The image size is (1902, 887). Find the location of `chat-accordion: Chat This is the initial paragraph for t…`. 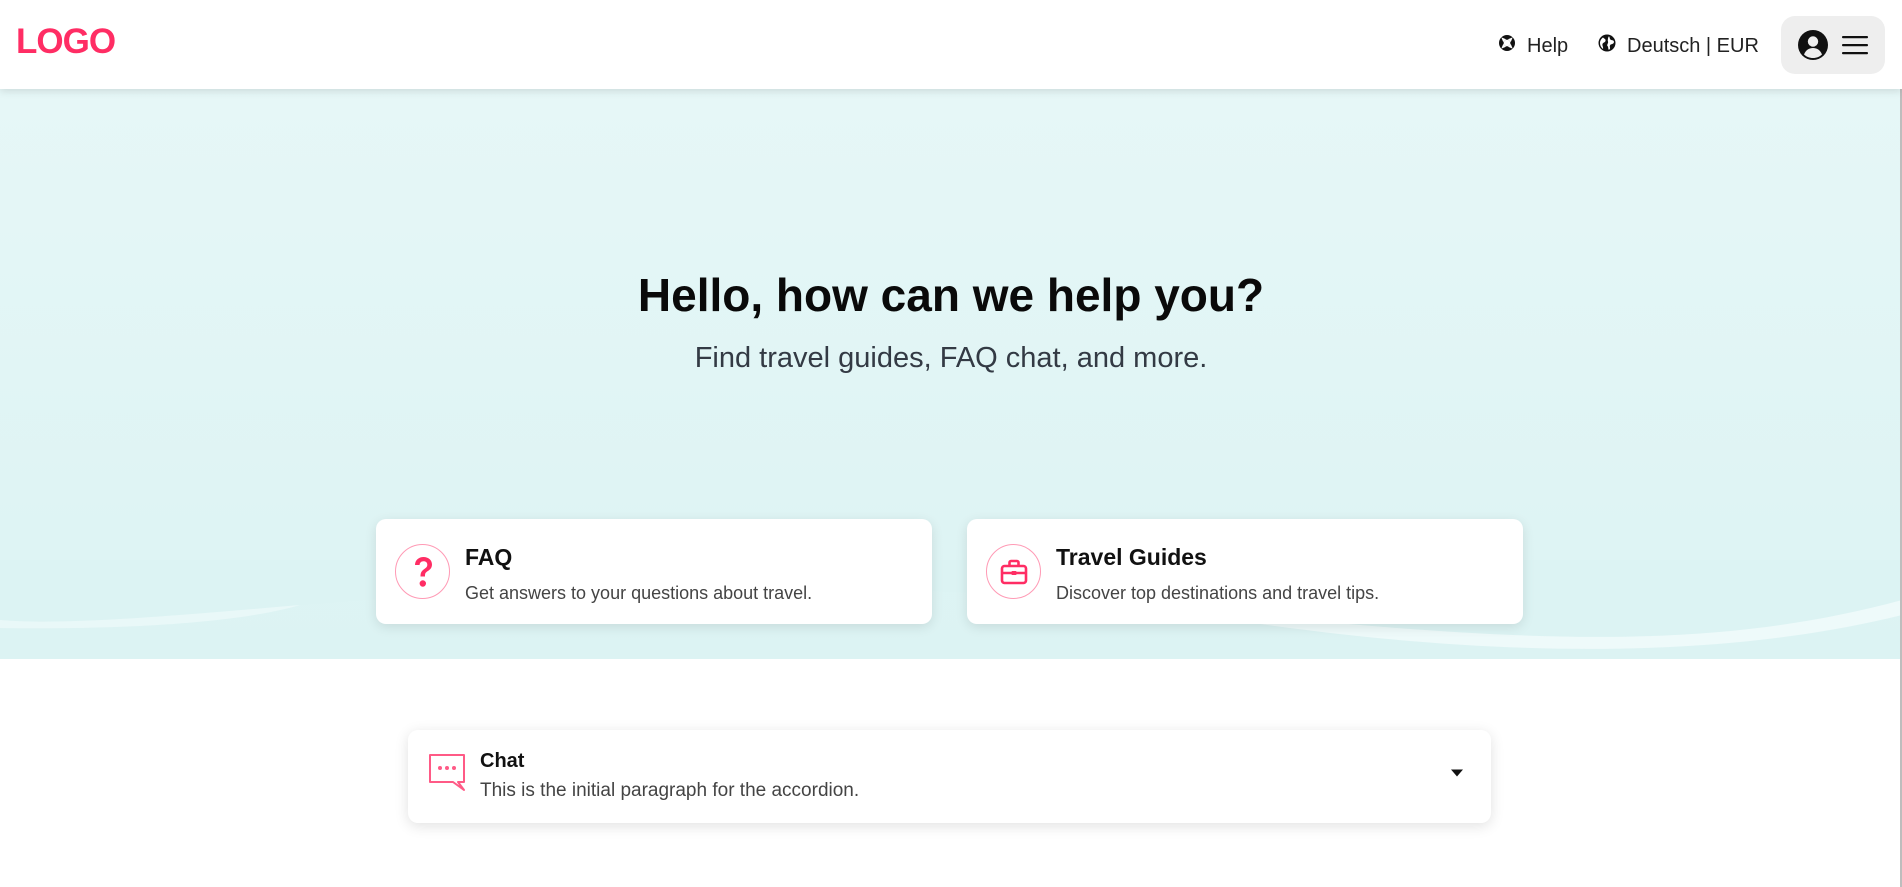

chat-accordion: Chat This is the initial paragraph for t… is located at coordinates (949, 776).